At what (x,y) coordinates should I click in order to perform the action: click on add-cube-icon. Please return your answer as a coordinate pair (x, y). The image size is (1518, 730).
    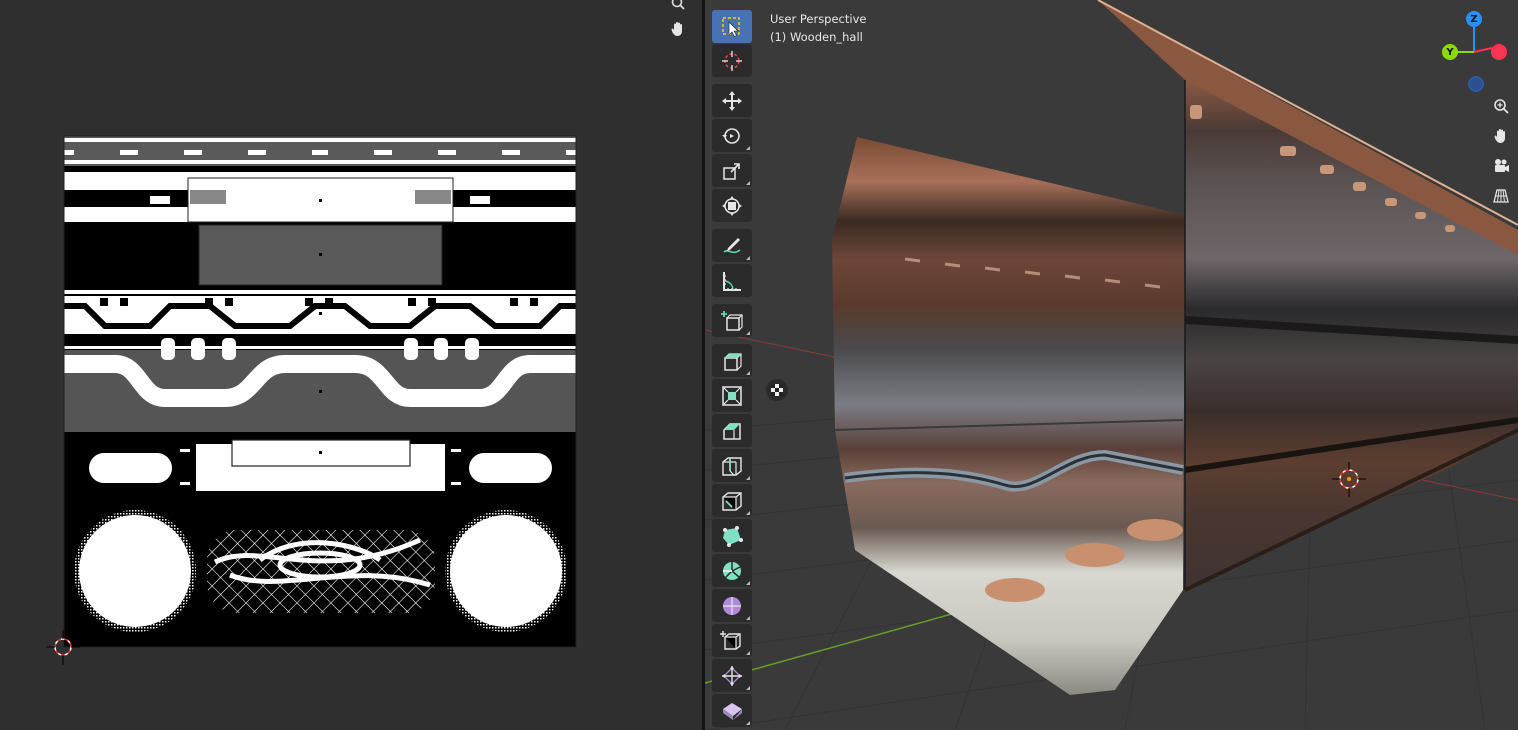
    Looking at the image, I should click on (732, 320).